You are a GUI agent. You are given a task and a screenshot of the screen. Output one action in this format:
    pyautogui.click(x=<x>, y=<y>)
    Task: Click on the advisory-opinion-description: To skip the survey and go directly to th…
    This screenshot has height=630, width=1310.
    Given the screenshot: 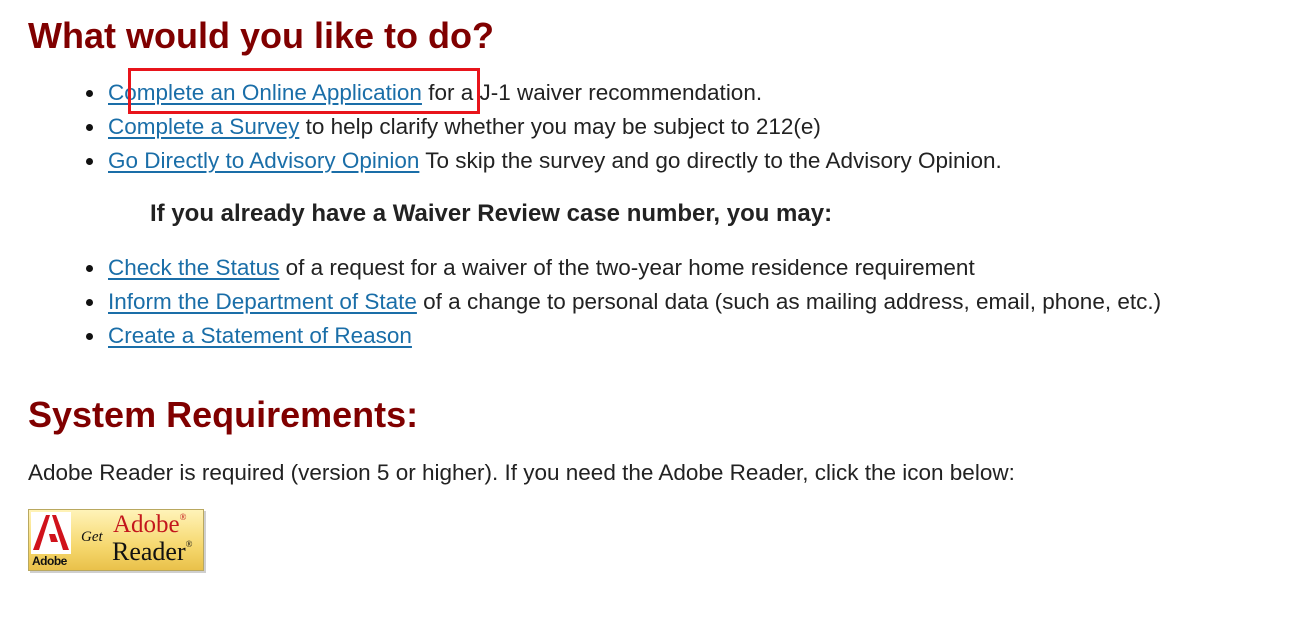 What is the action you would take?
    pyautogui.click(x=710, y=160)
    